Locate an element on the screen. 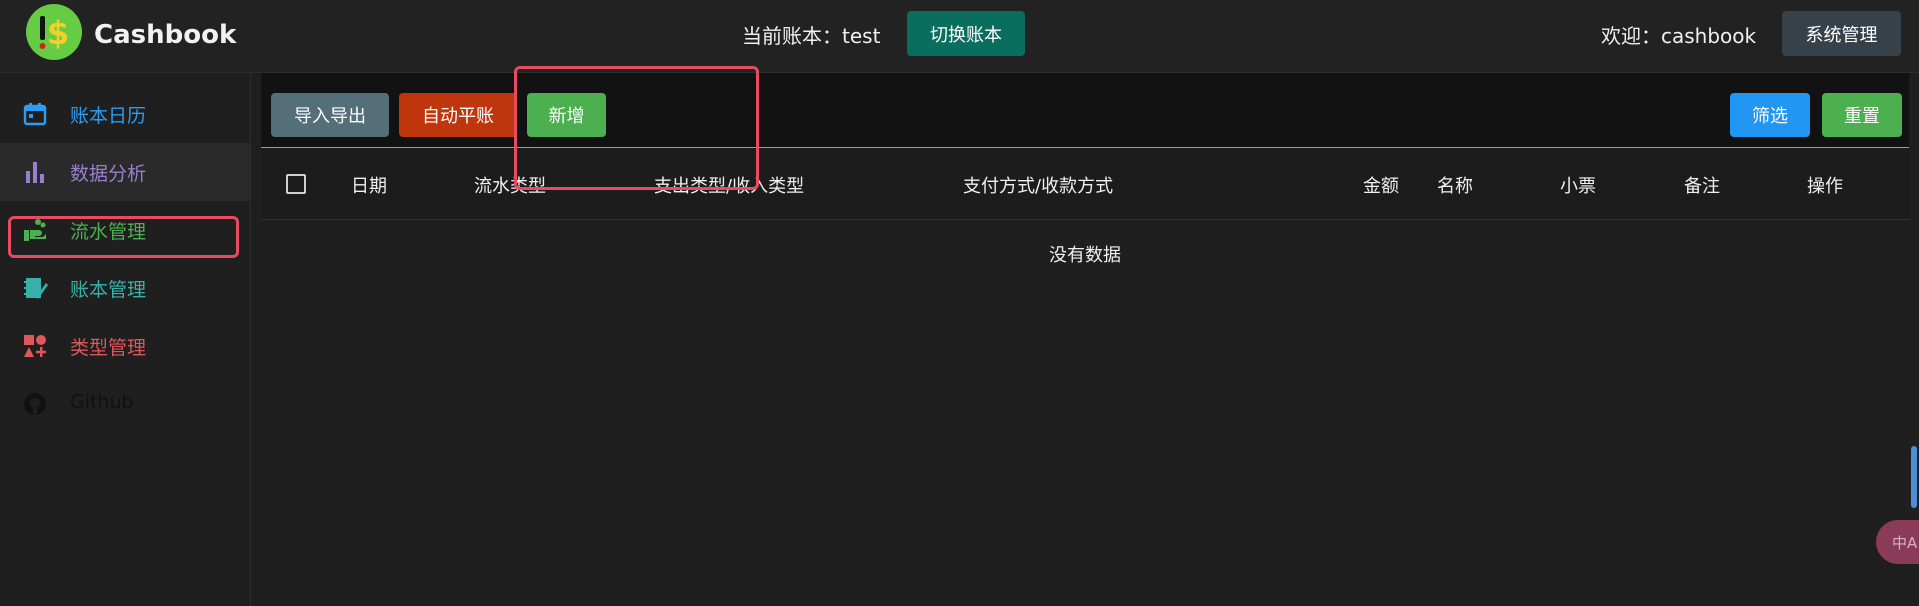 The image size is (1919, 606). select-all-checkbox is located at coordinates (296, 184).